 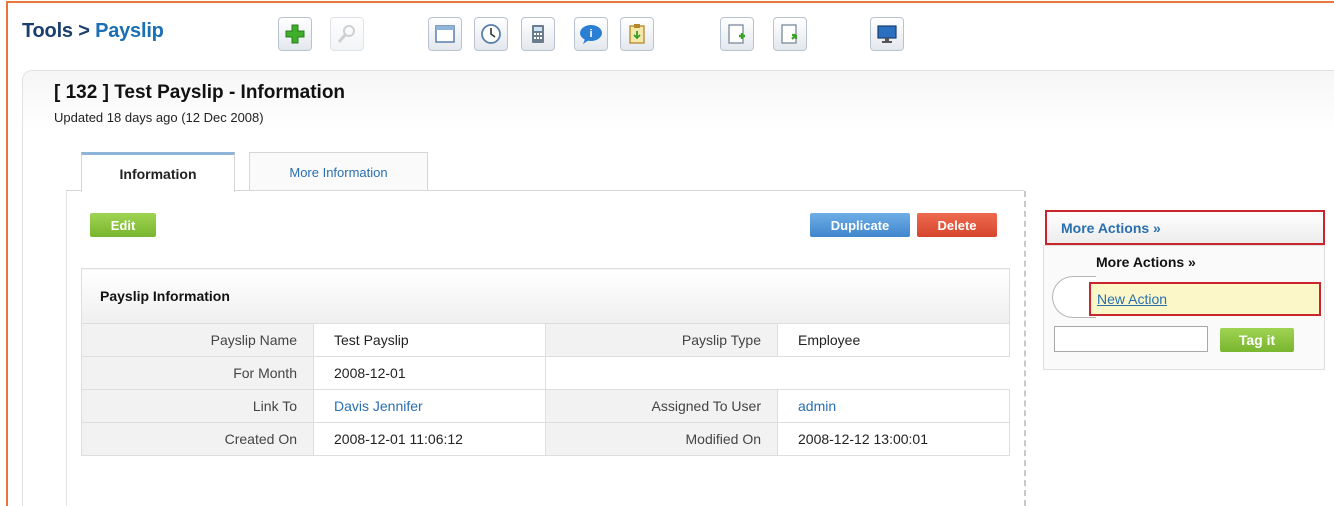 I want to click on monitor-button, so click(x=887, y=34).